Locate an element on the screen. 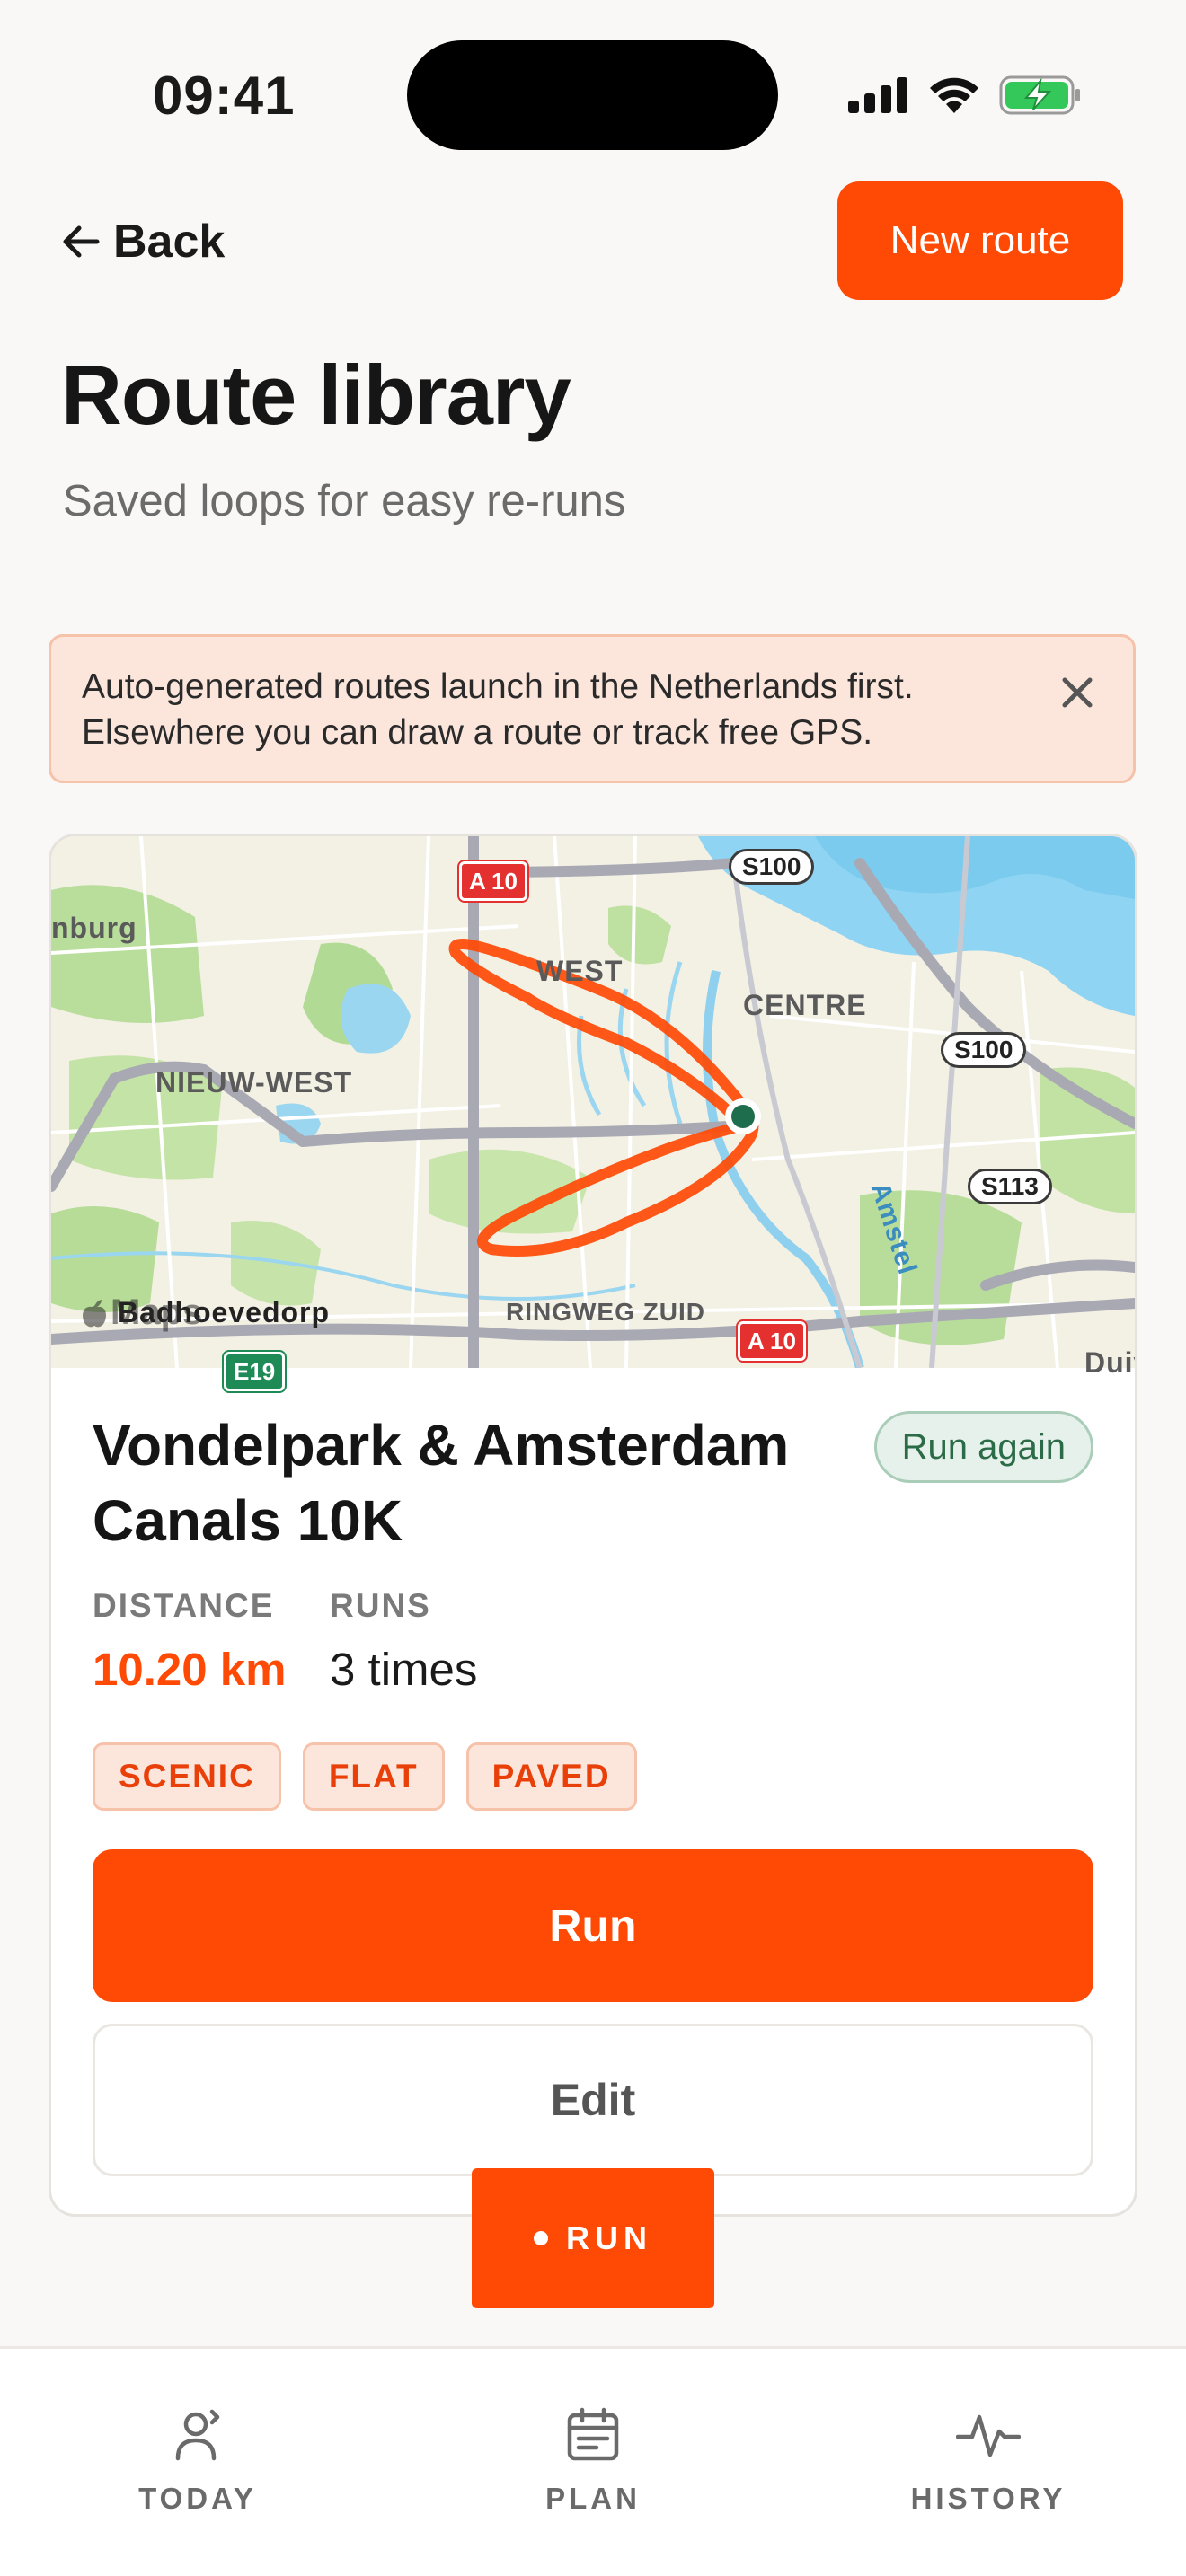 Image resolution: width=1186 pixels, height=2576 pixels. person-icon is located at coordinates (197, 2435).